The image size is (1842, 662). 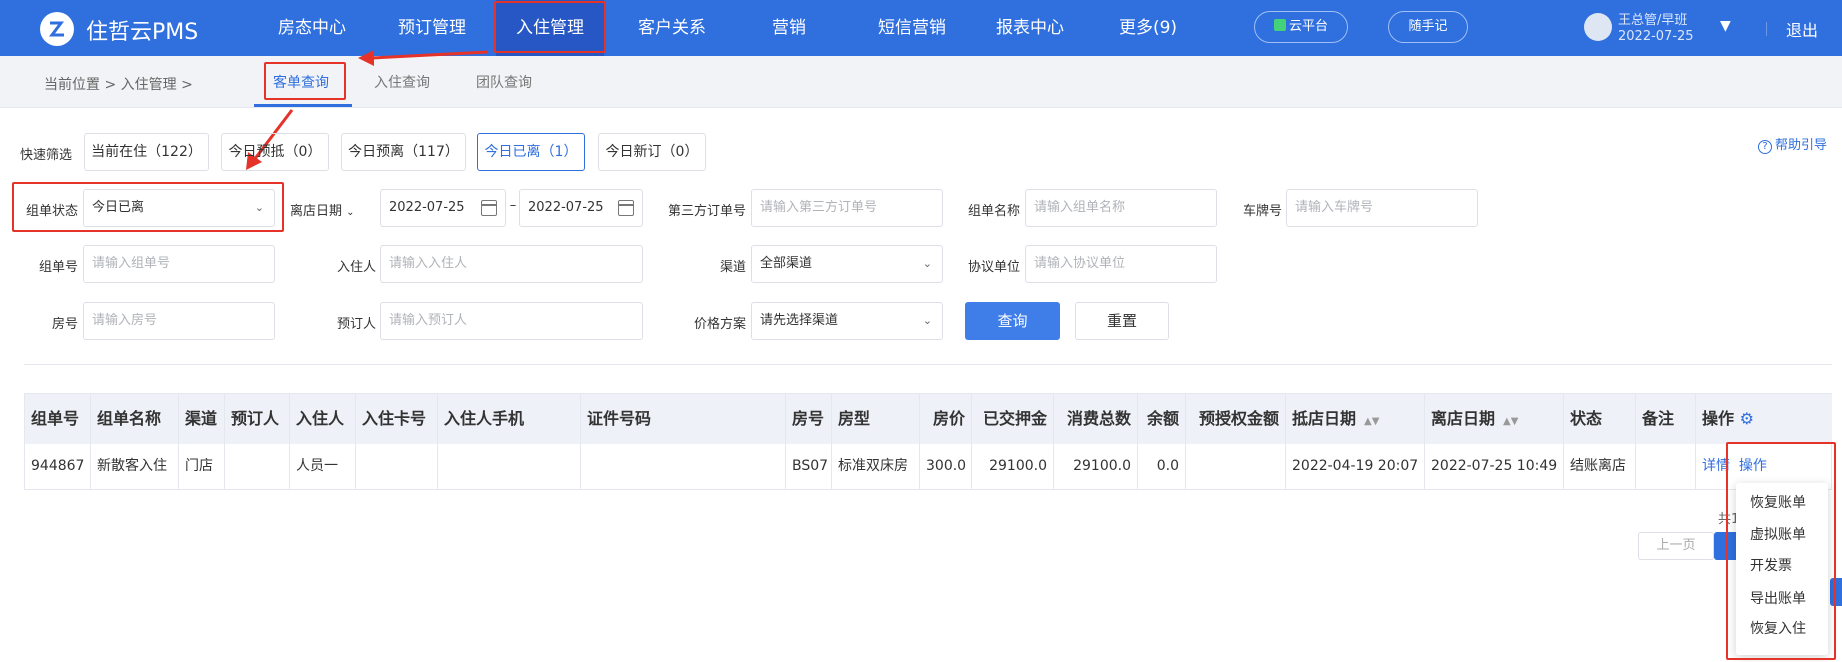 What do you see at coordinates (1428, 27) in the screenshot?
I see `notes-button: 随手记` at bounding box center [1428, 27].